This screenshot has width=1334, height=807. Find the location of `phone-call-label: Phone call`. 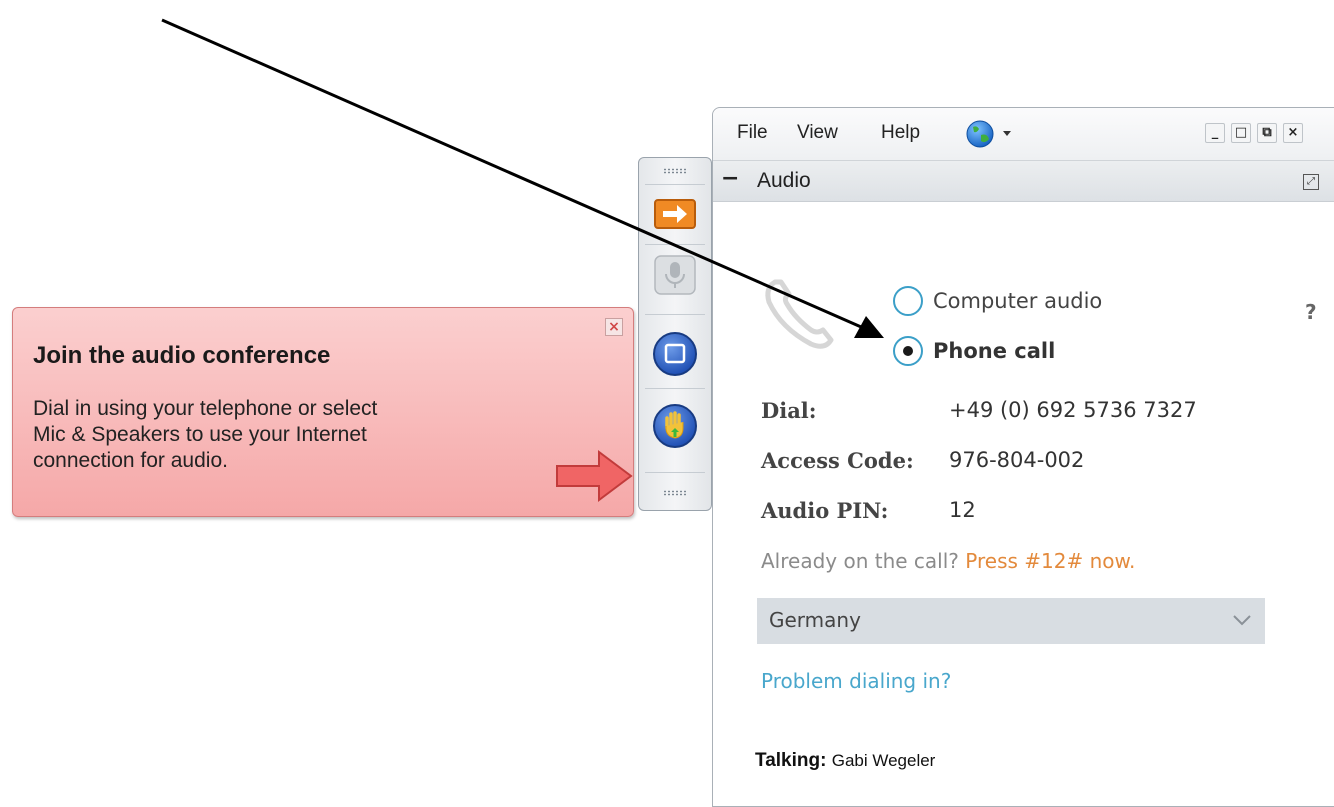

phone-call-label: Phone call is located at coordinates (994, 351).